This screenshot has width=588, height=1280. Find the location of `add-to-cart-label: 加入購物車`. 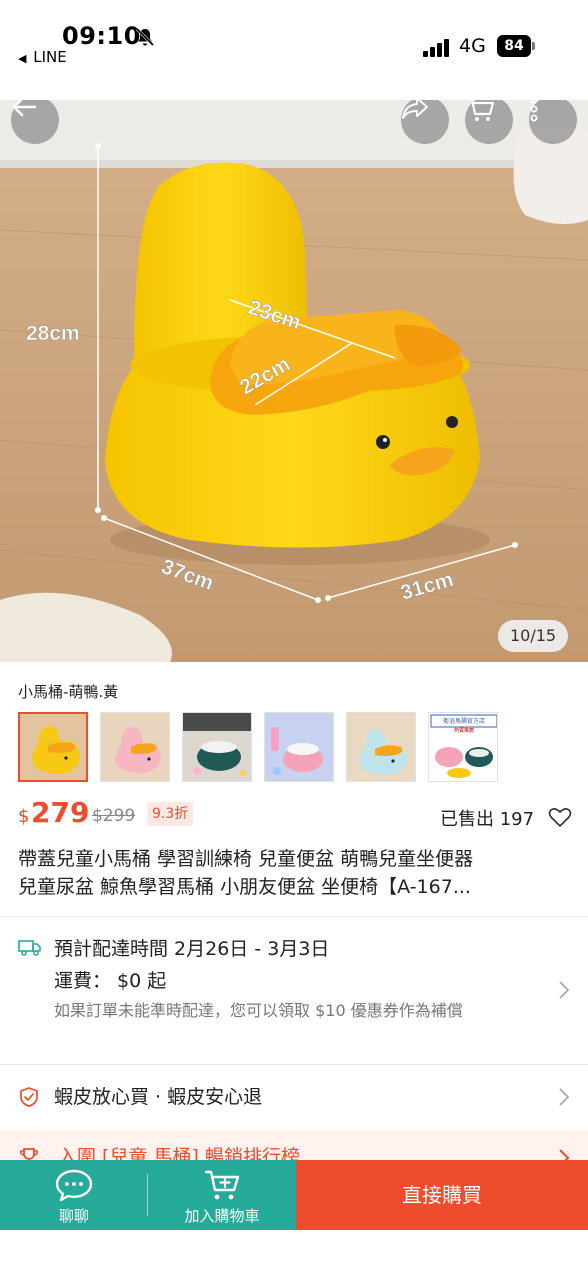

add-to-cart-label: 加入購物車 is located at coordinates (222, 1216).